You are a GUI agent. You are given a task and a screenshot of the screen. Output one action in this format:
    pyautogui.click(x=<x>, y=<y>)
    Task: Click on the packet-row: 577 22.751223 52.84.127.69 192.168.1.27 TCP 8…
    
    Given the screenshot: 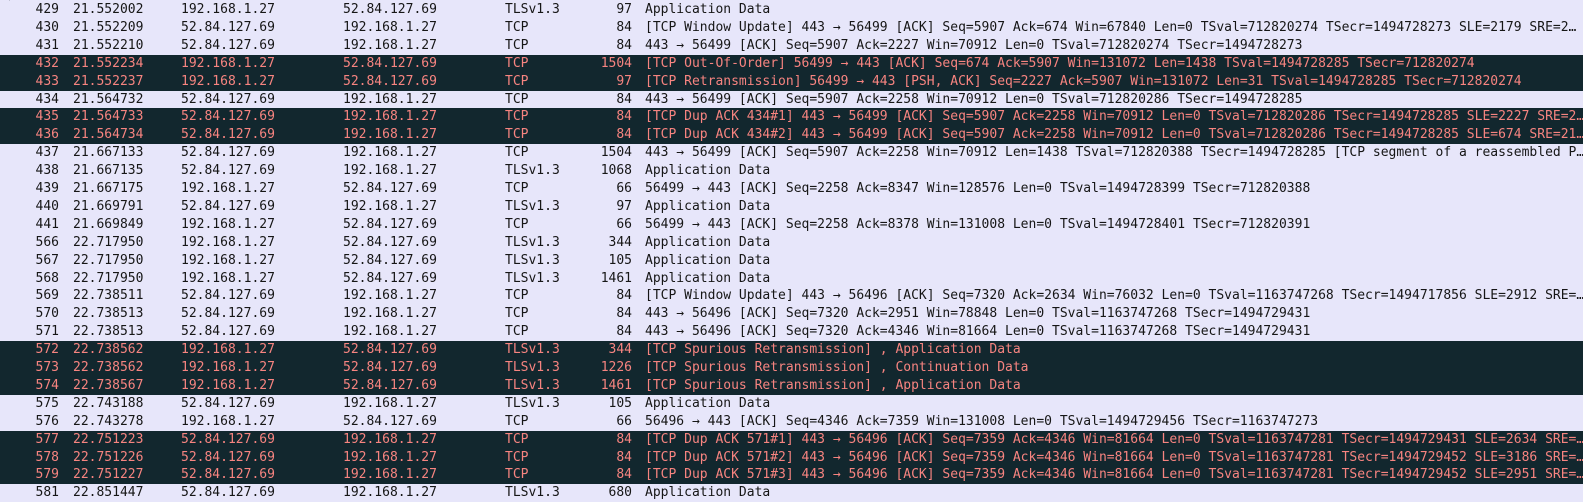 What is the action you would take?
    pyautogui.click(x=791, y=439)
    